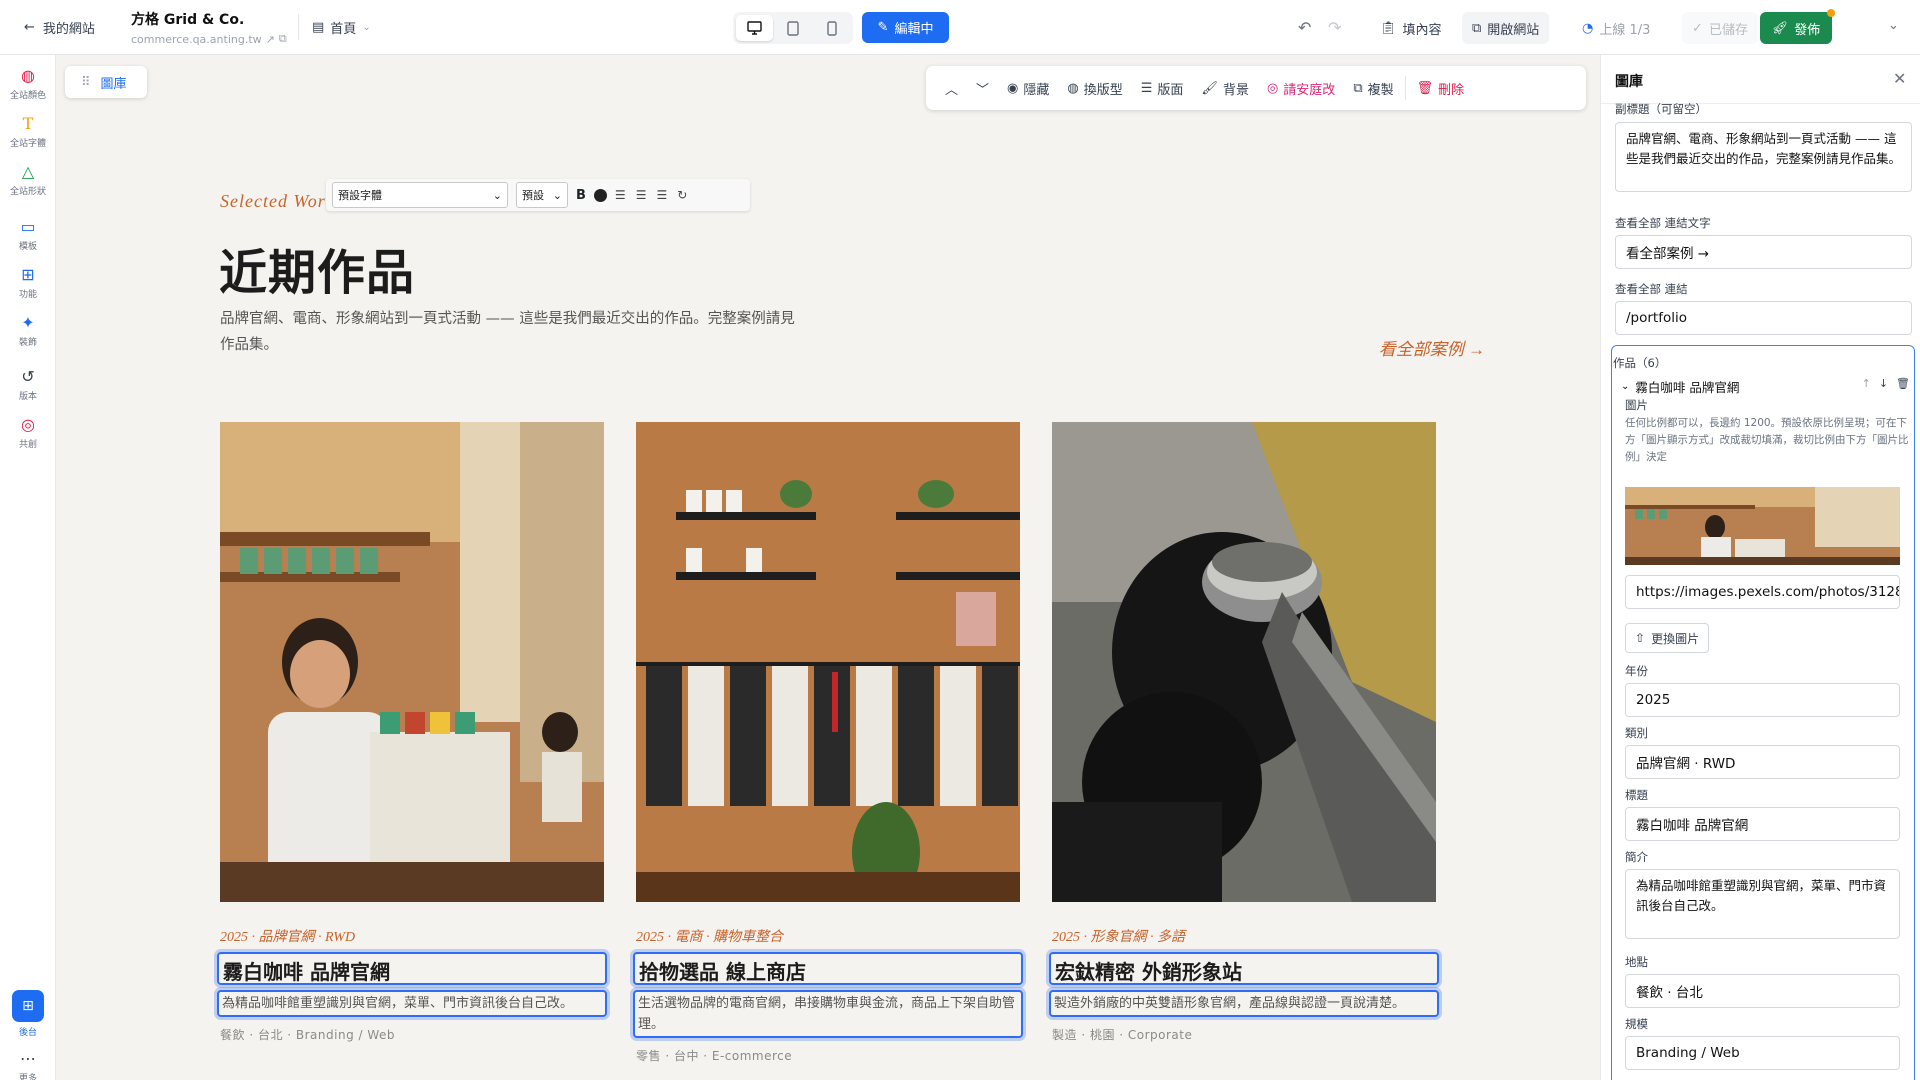 This screenshot has height=1080, width=1920. I want to click on viewall-text-label: 查看全部 連結文字, so click(1663, 223).